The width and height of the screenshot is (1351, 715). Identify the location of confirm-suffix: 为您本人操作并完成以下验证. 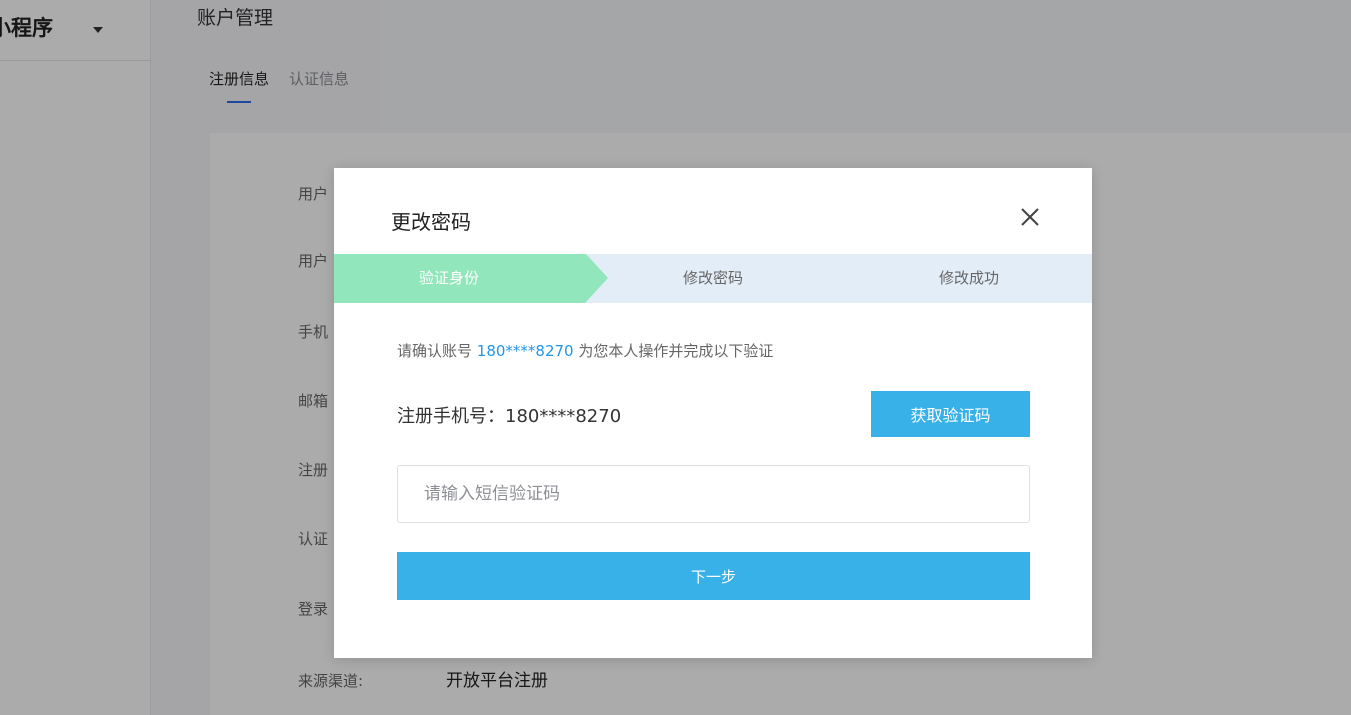
(676, 351).